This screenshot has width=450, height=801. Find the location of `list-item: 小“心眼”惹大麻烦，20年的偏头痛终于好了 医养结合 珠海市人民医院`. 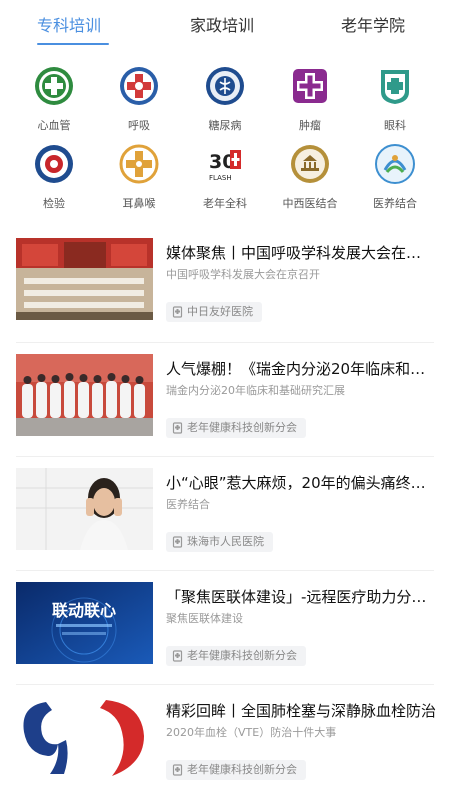

list-item: 小“心眼”惹大麻烦，20年的偏头痛终于好了 医养结合 珠海市人民医院 is located at coordinates (225, 515).